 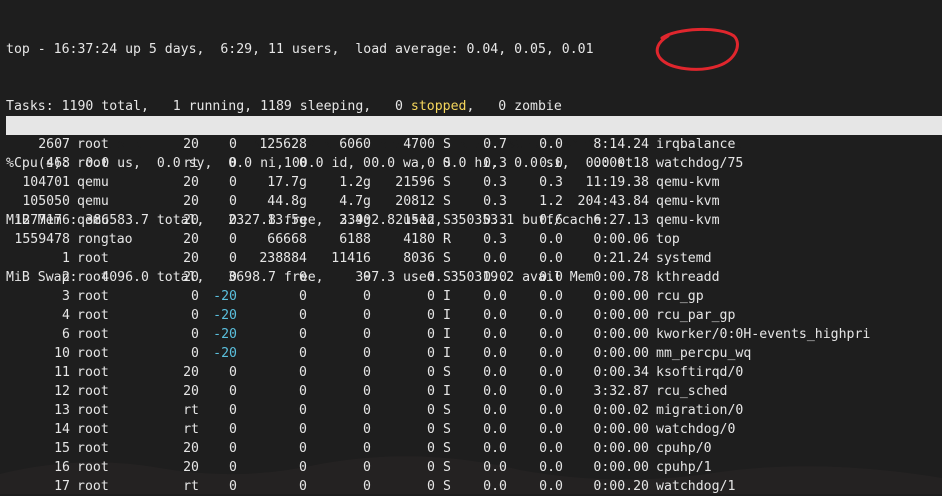 I want to click on cell-time: 6:27.13, so click(x=621, y=220).